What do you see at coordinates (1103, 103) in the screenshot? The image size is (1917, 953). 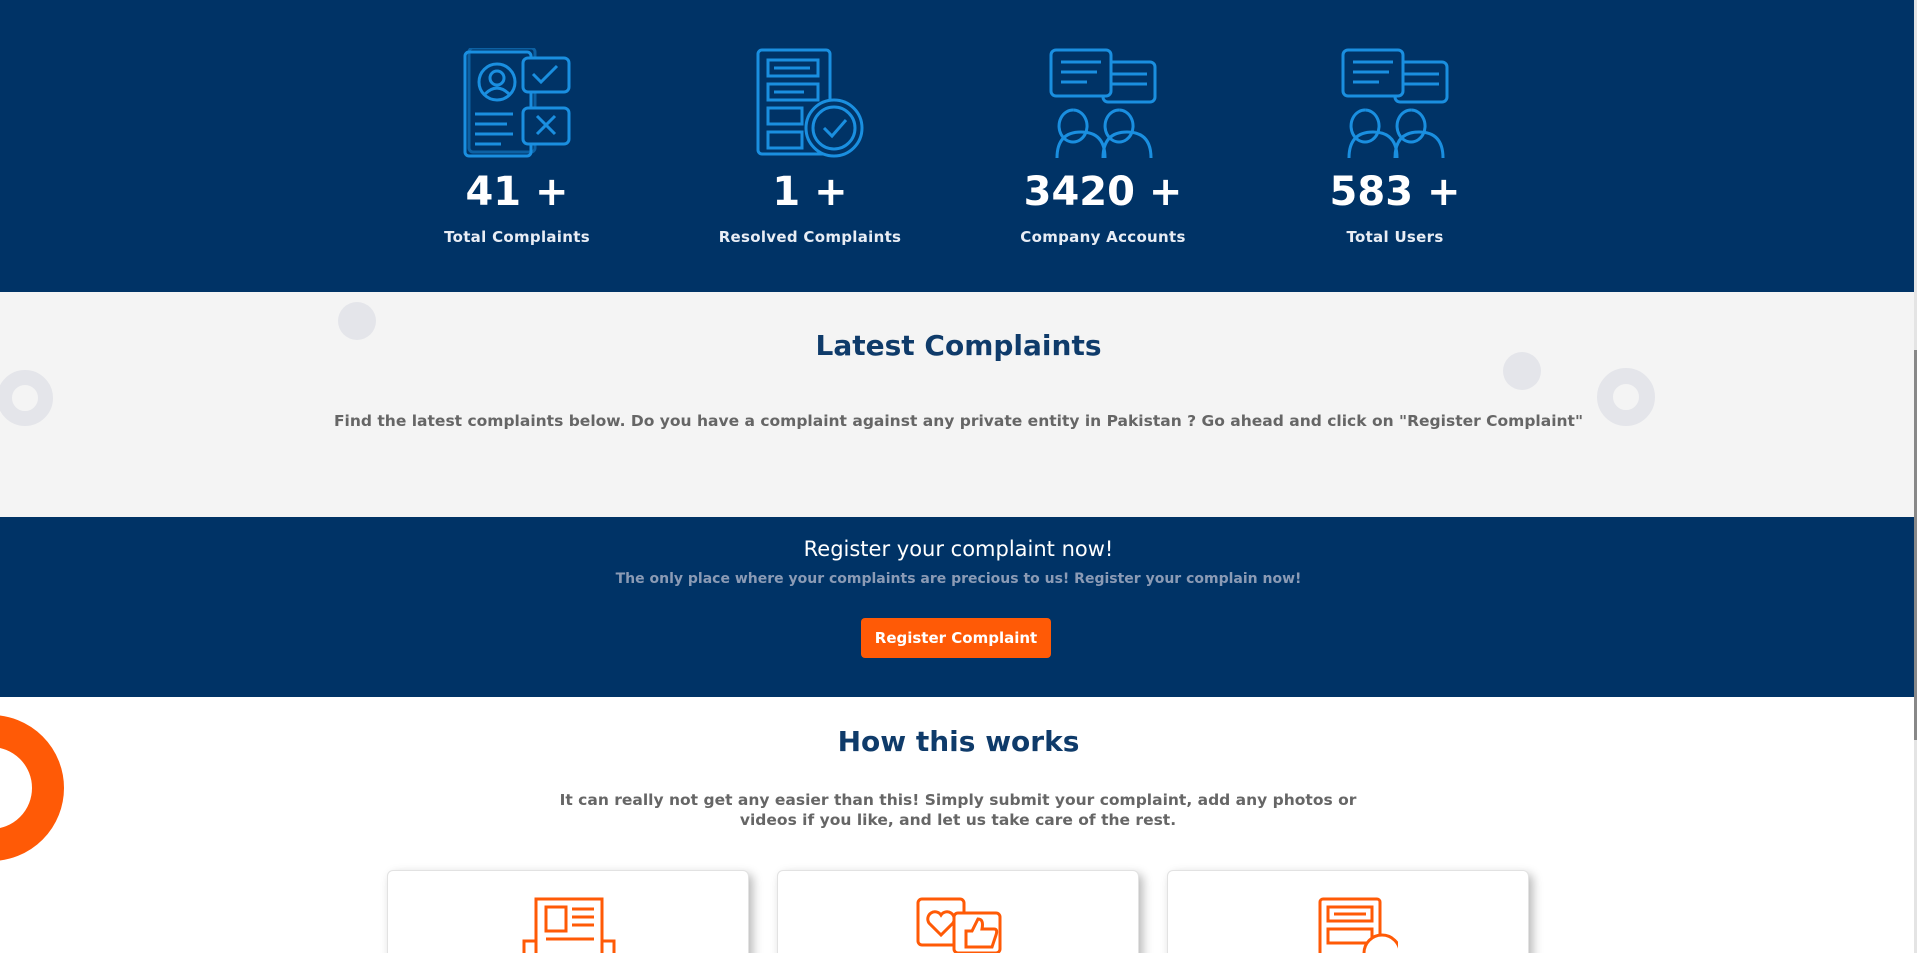 I see `company-chat-users-icon` at bounding box center [1103, 103].